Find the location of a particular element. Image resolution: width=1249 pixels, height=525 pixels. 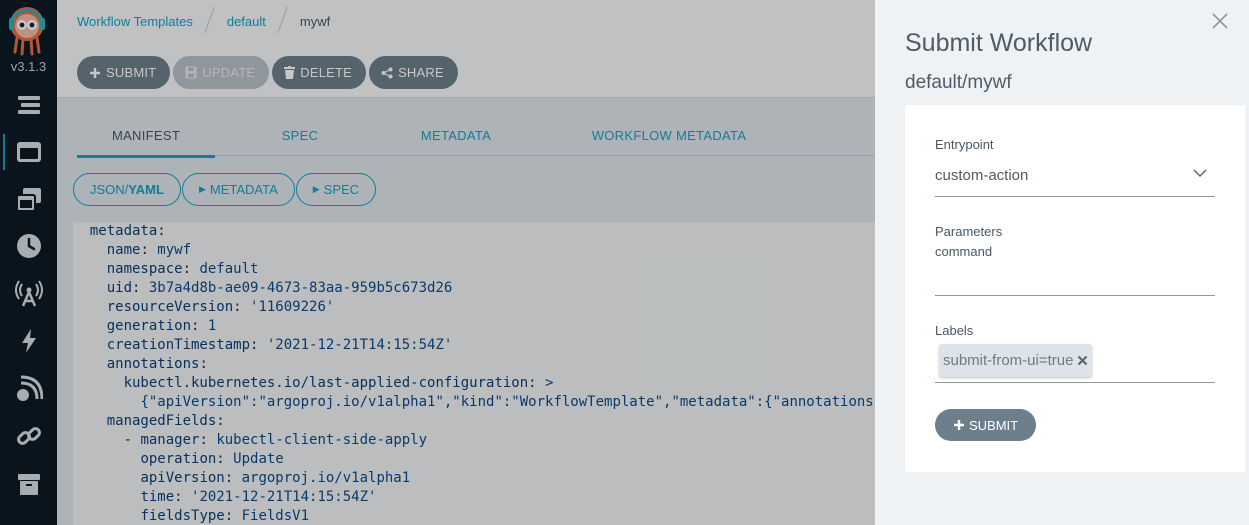

panel-submit-label: SUBMIT is located at coordinates (994, 425).